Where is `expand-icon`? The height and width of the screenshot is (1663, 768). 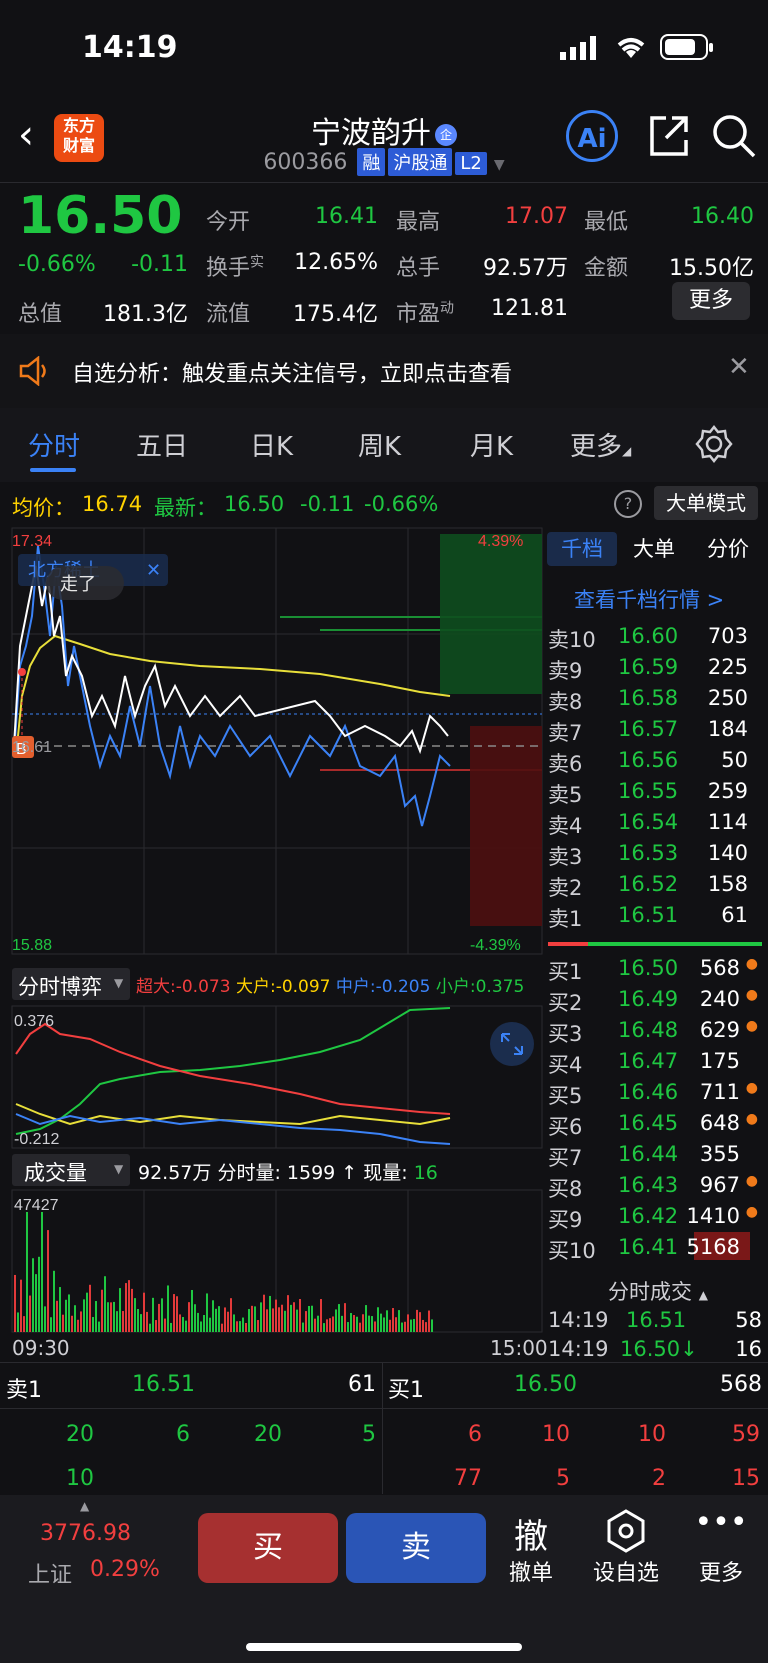
expand-icon is located at coordinates (512, 1044).